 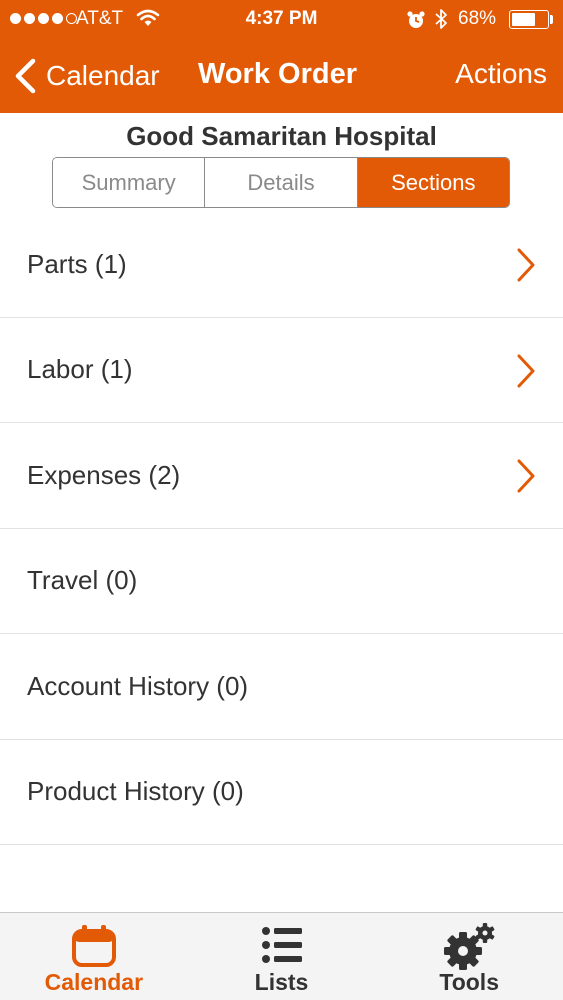 I want to click on tab-label: Lists, so click(x=281, y=982).